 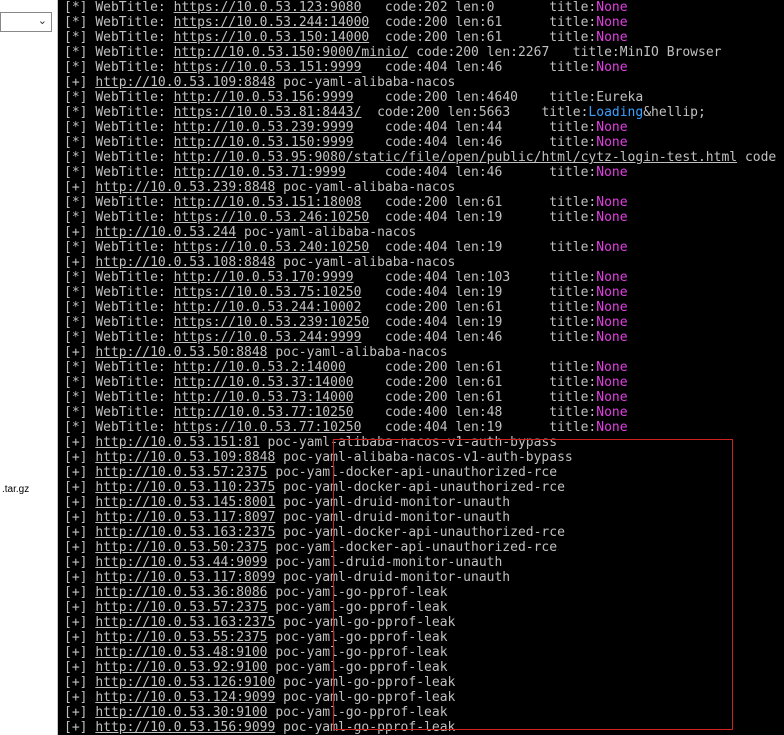 I want to click on url-link: https://10.0.53.239:10250, so click(x=272, y=322).